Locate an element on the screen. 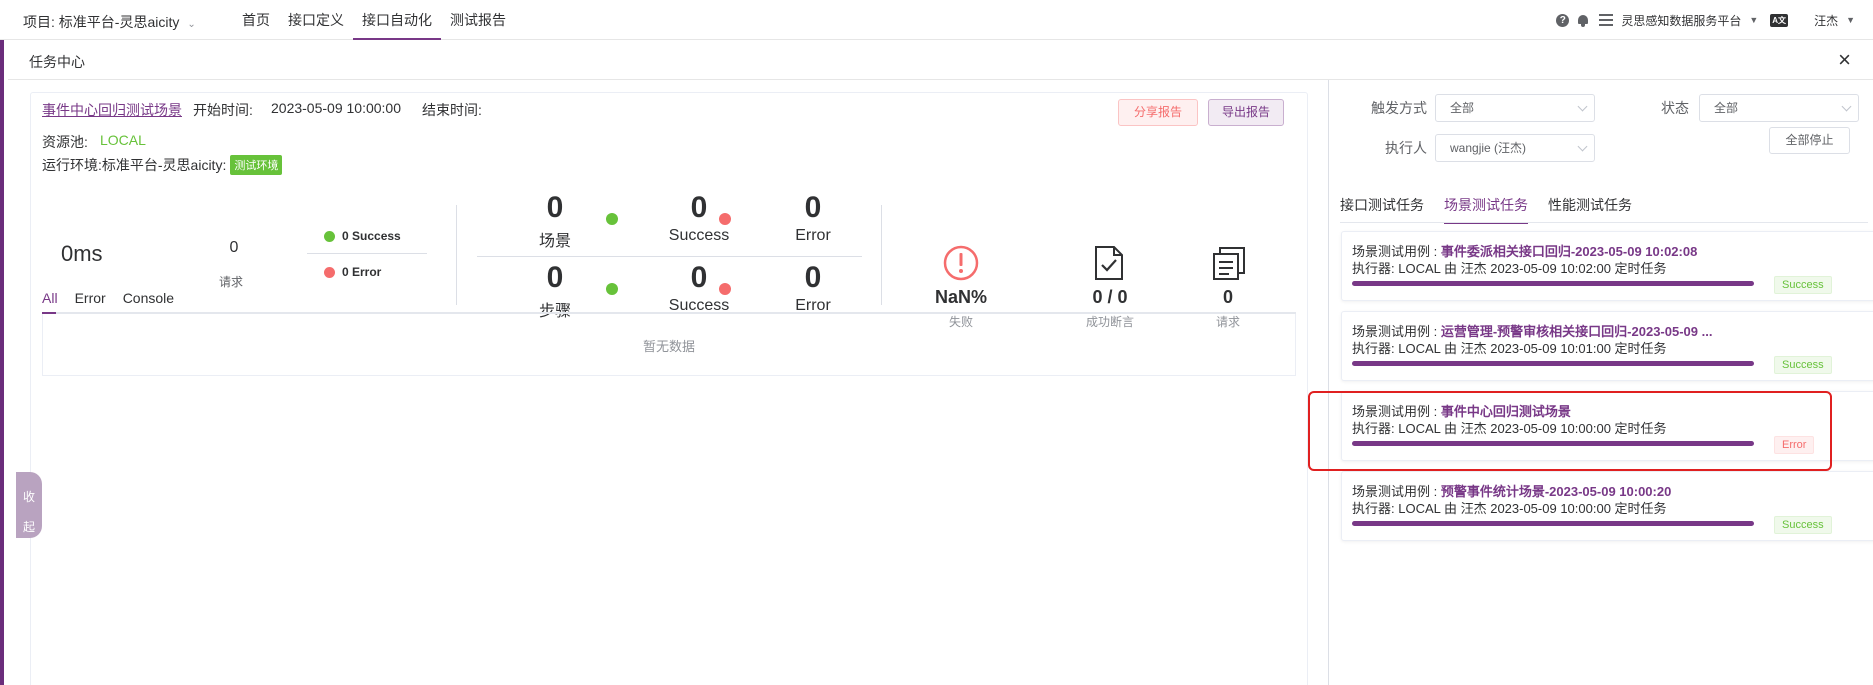 Image resolution: width=1873 pixels, height=685 pixels. status-select-value: 全部 is located at coordinates (1726, 108).